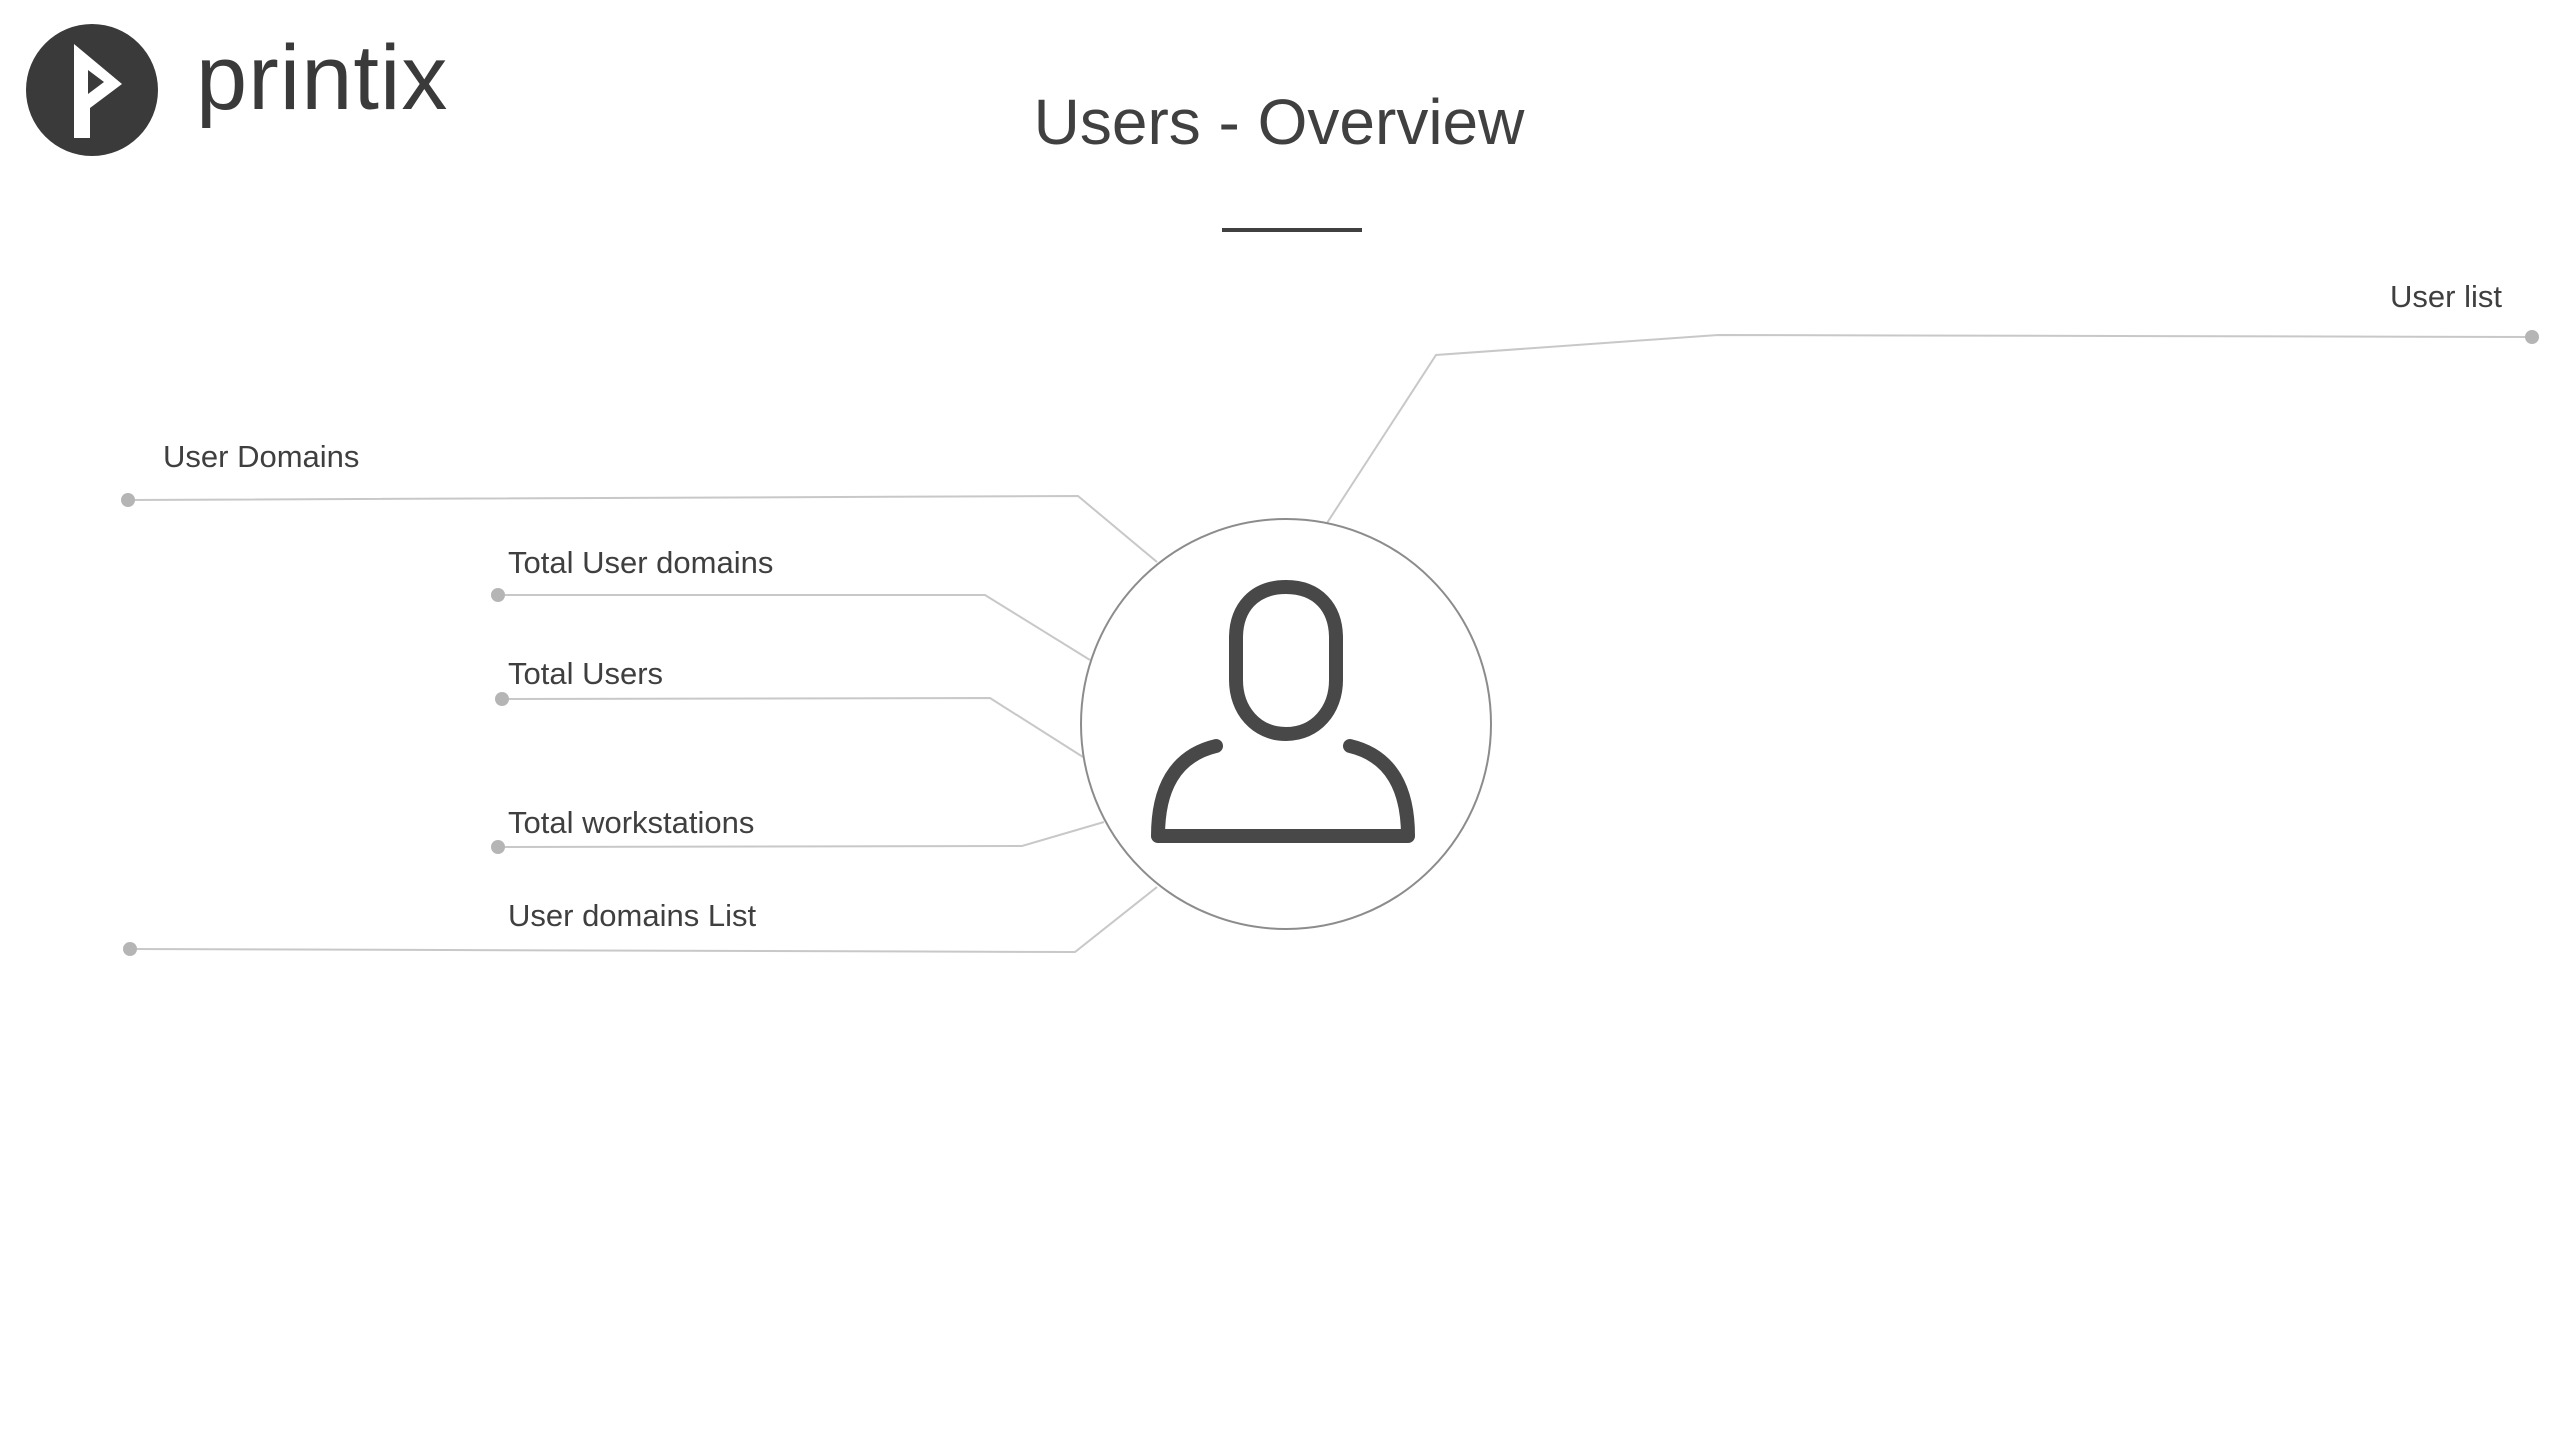  What do you see at coordinates (632, 916) in the screenshot?
I see `label-user-domains-list: User domains List` at bounding box center [632, 916].